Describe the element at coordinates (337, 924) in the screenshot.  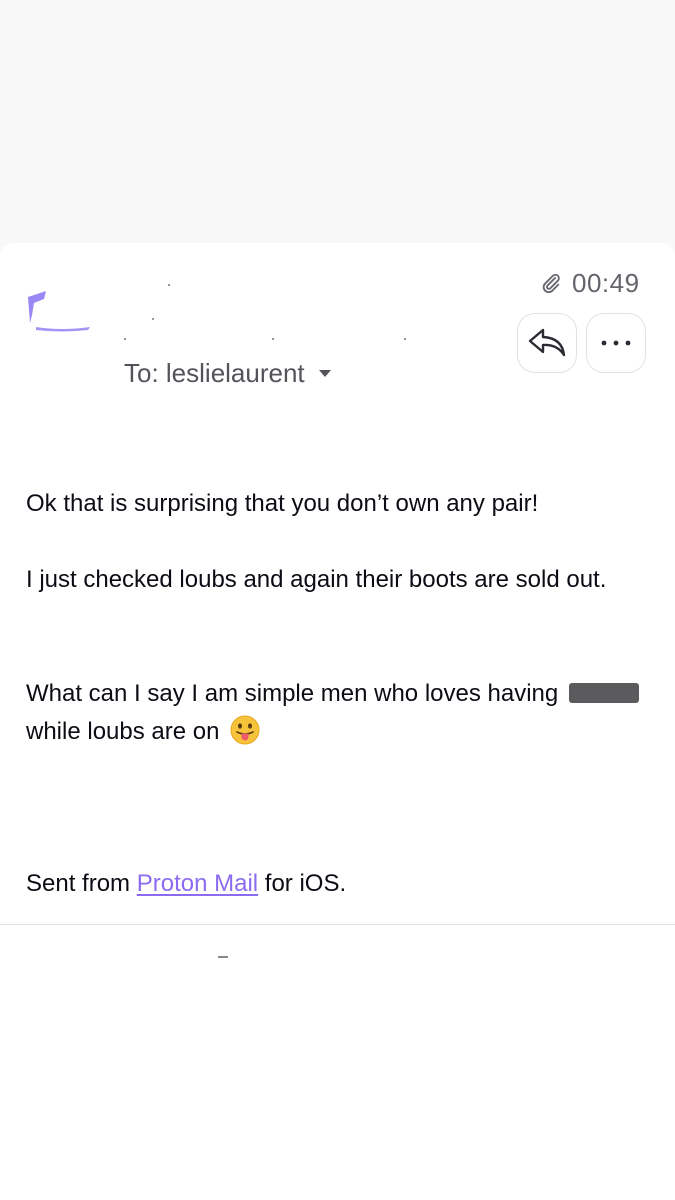
I see `divider` at that location.